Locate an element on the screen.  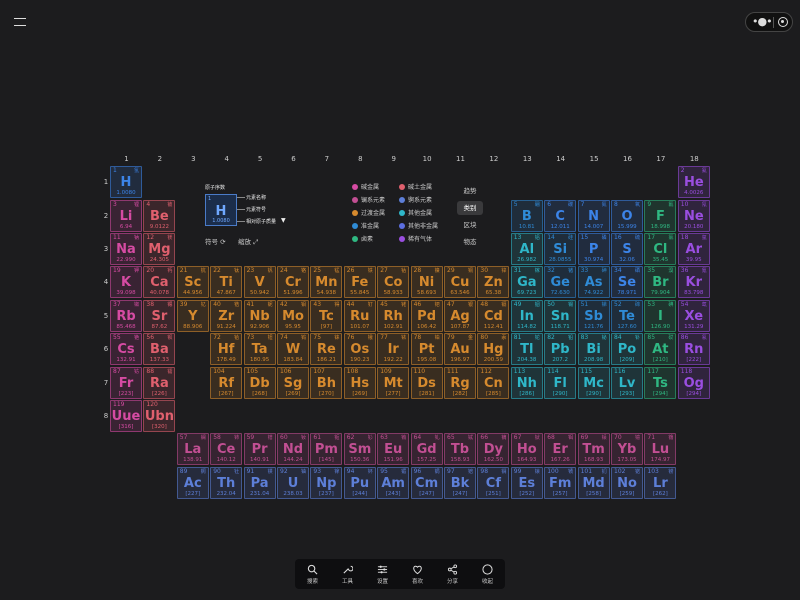
element-cell: 120 Ubn [320] is located at coordinates (159, 416).